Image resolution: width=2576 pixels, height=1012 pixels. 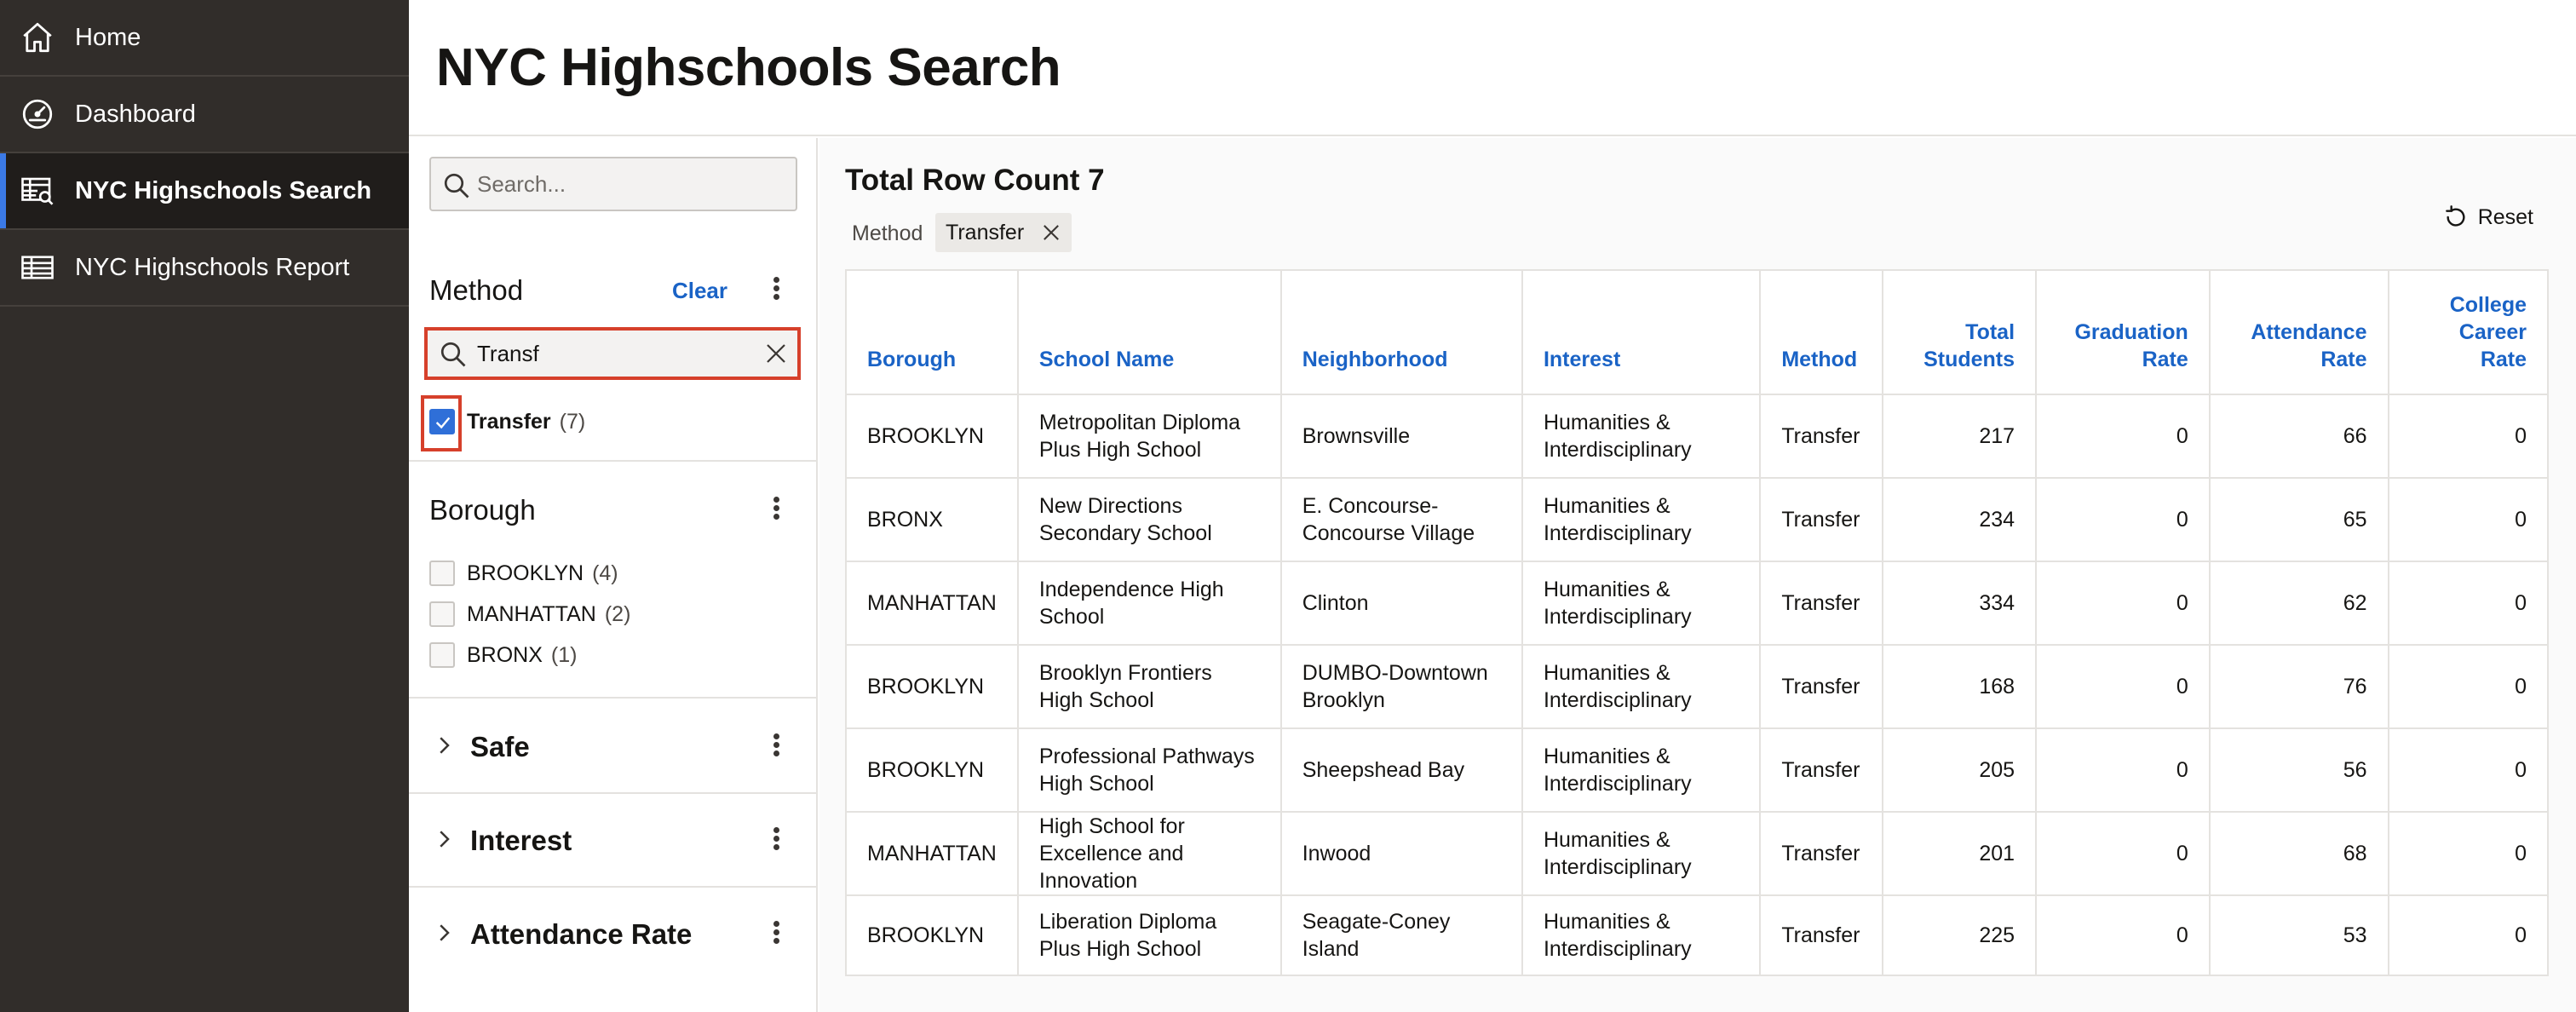 I want to click on column-header-attendance-rate: Attendance Rate, so click(x=2299, y=332).